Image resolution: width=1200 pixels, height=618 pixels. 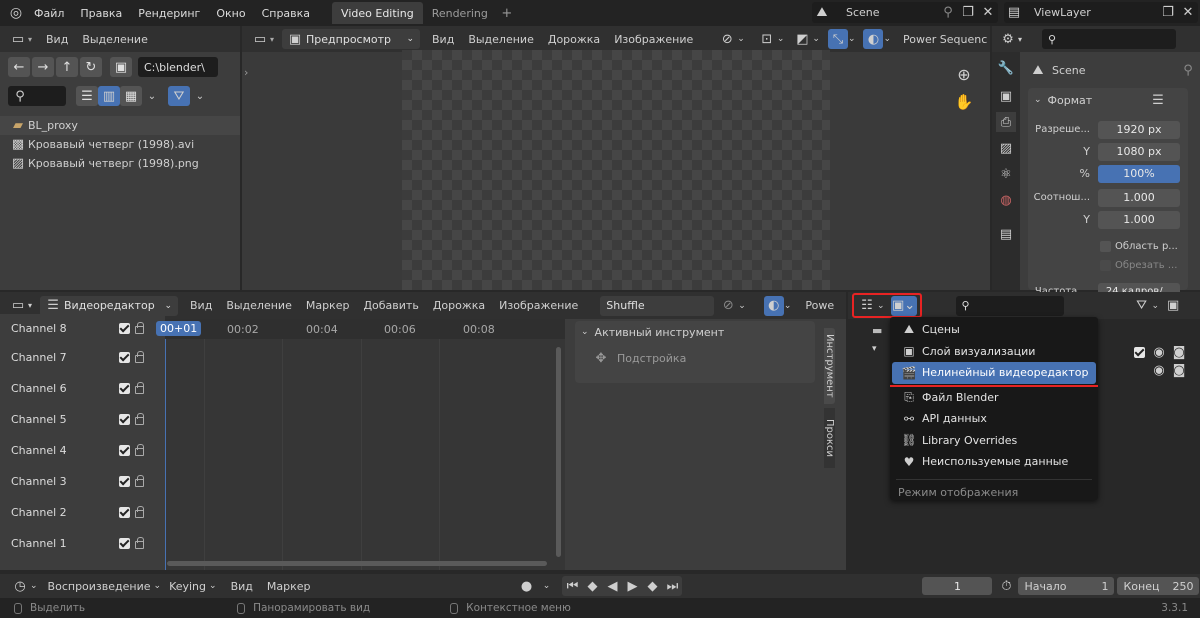 What do you see at coordinates (1006, 96) in the screenshot?
I see `render-tab-icon: ▣` at bounding box center [1006, 96].